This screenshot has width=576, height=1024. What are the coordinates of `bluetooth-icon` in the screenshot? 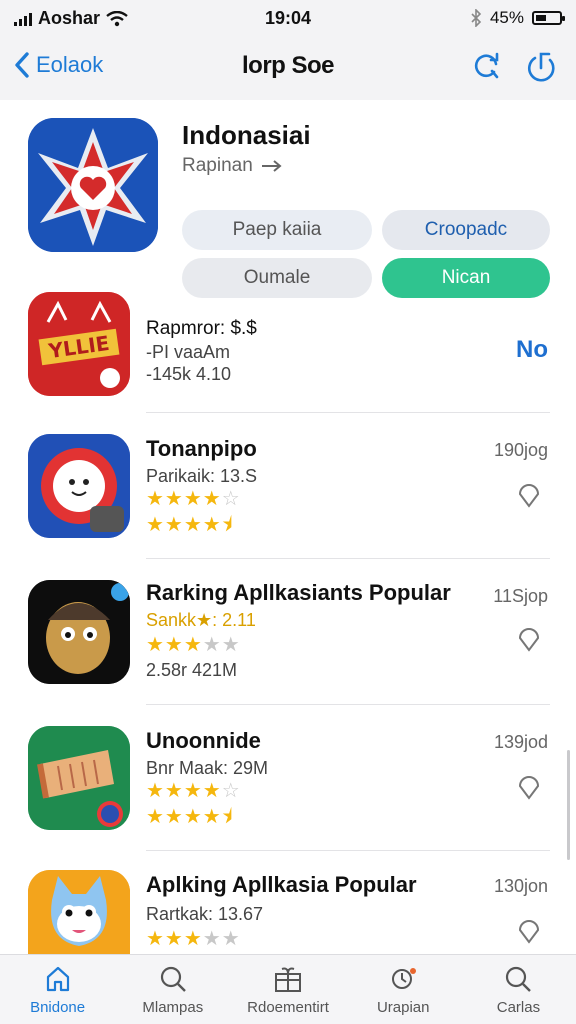 It's located at (476, 18).